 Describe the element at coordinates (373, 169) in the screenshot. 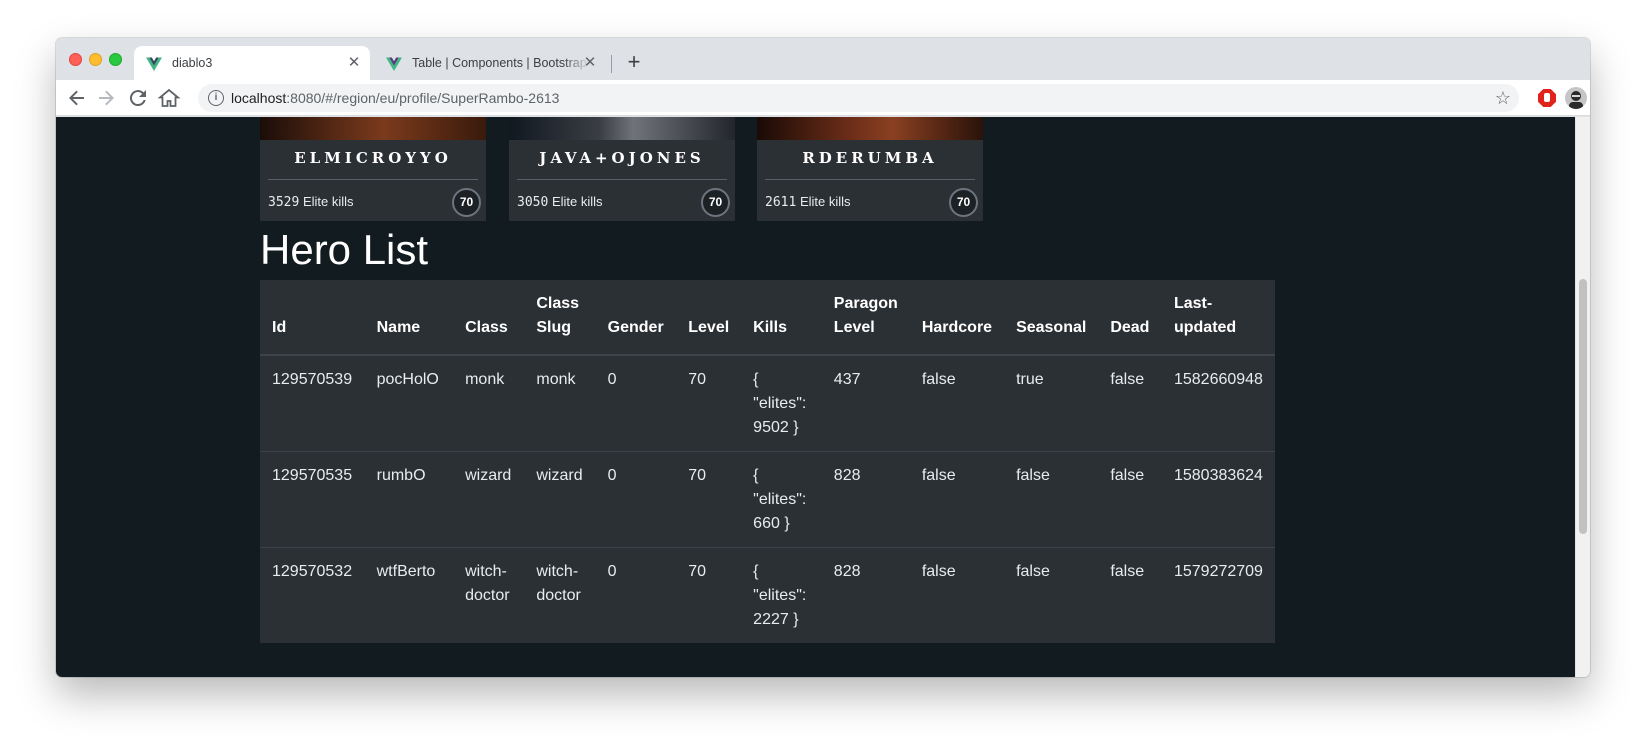

I see `hero-card: ELMICROYYO 3529 Elite kills 70` at that location.